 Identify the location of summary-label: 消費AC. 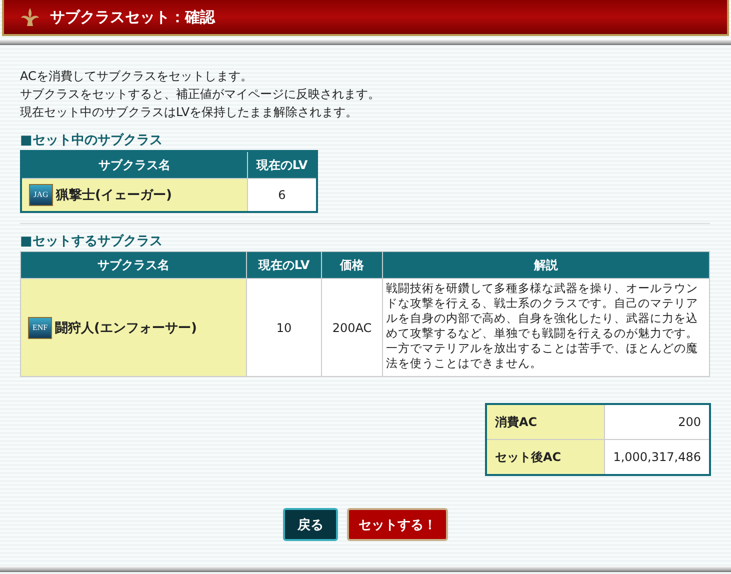
(545, 422).